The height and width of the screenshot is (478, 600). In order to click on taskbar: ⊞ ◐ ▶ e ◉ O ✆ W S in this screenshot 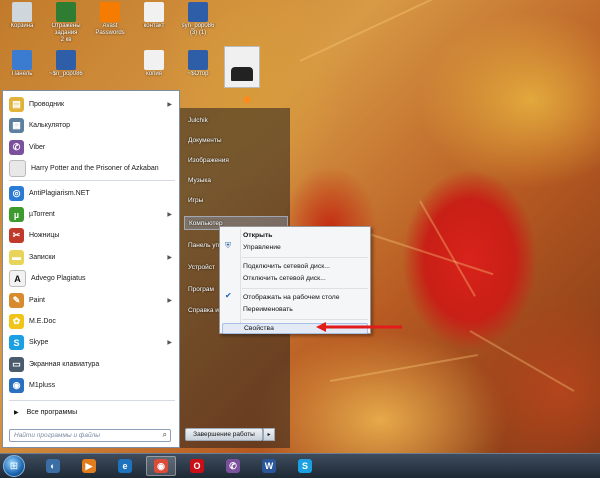, I will do `click(300, 465)`.